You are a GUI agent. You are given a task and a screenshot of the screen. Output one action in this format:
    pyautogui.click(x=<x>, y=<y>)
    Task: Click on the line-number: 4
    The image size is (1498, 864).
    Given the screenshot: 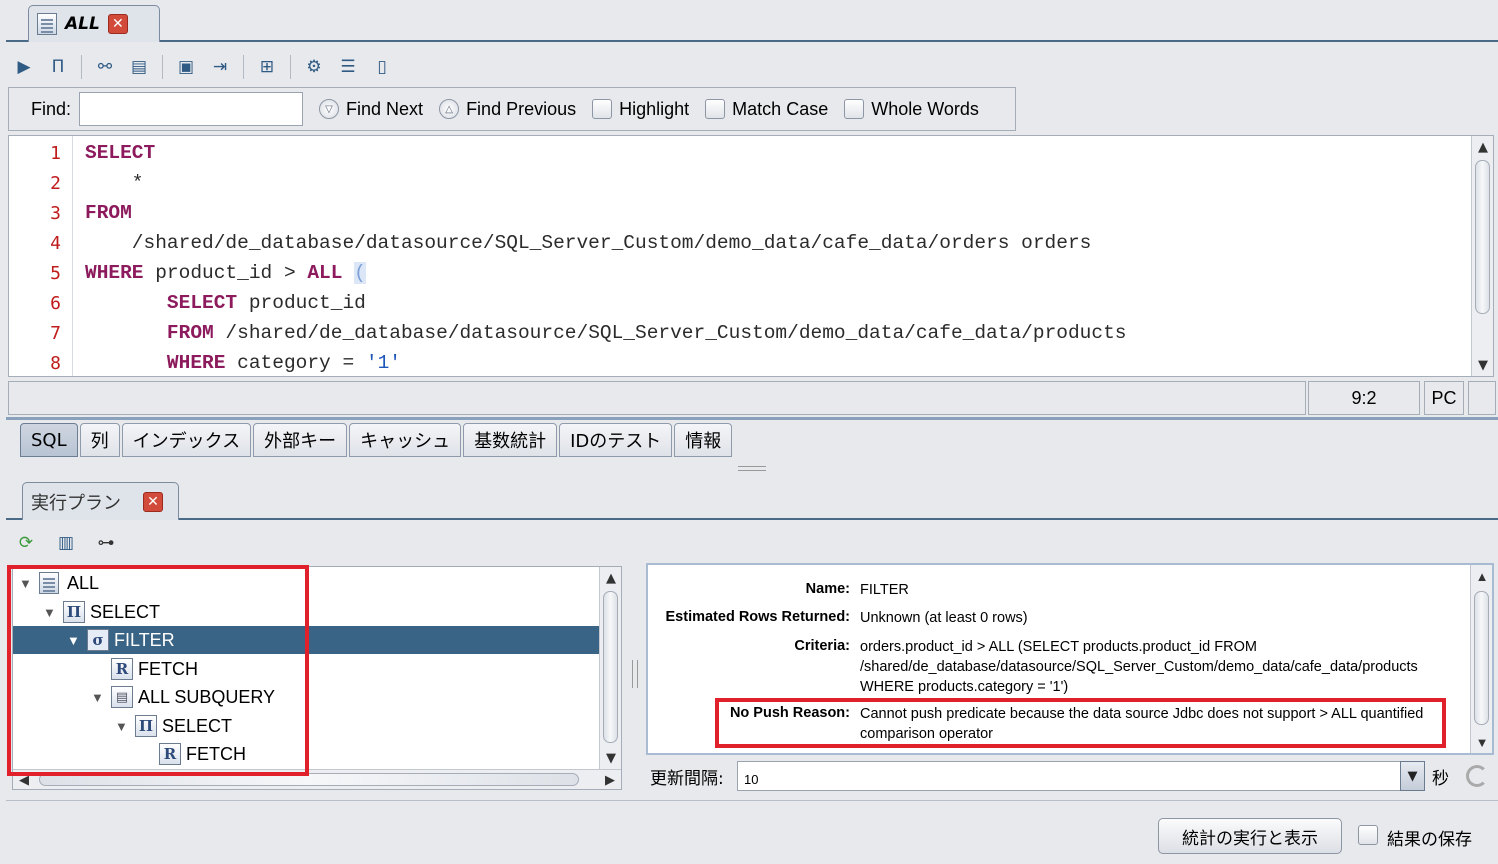 What is the action you would take?
    pyautogui.click(x=55, y=243)
    